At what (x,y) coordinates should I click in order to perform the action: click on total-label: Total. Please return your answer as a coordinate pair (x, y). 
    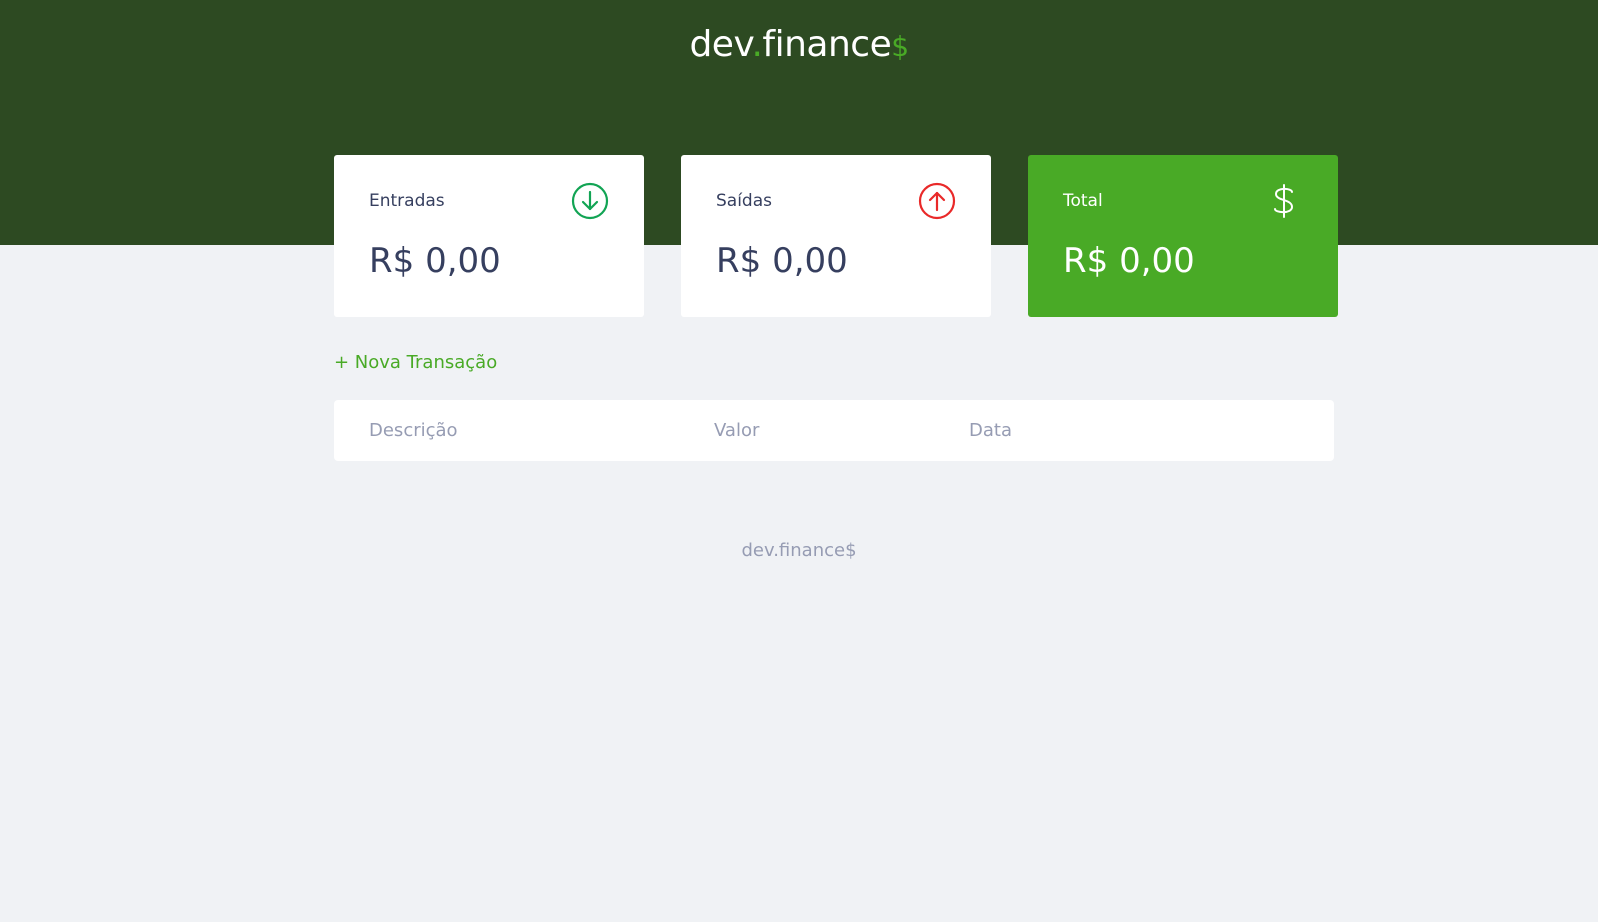
    Looking at the image, I should click on (1083, 201).